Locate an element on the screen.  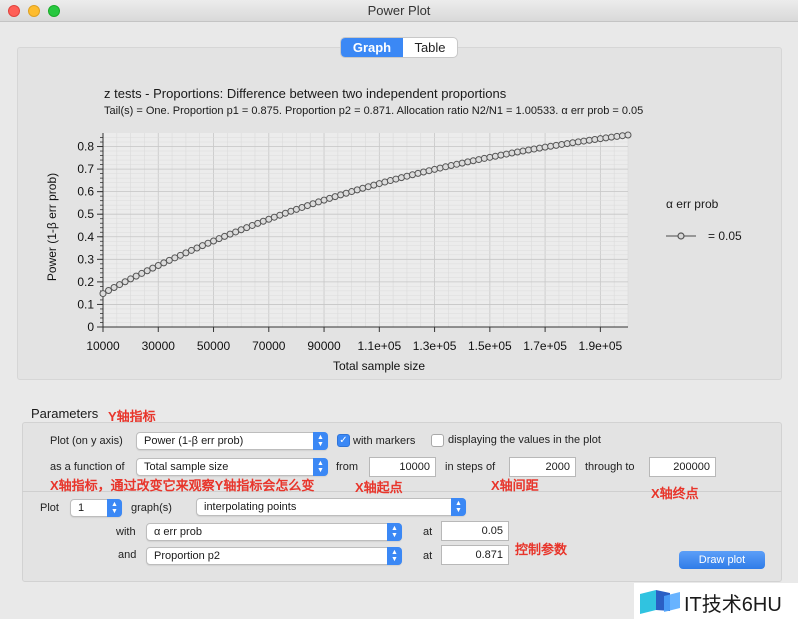
with-markers-checkbox: ✓ is located at coordinates (343, 440).